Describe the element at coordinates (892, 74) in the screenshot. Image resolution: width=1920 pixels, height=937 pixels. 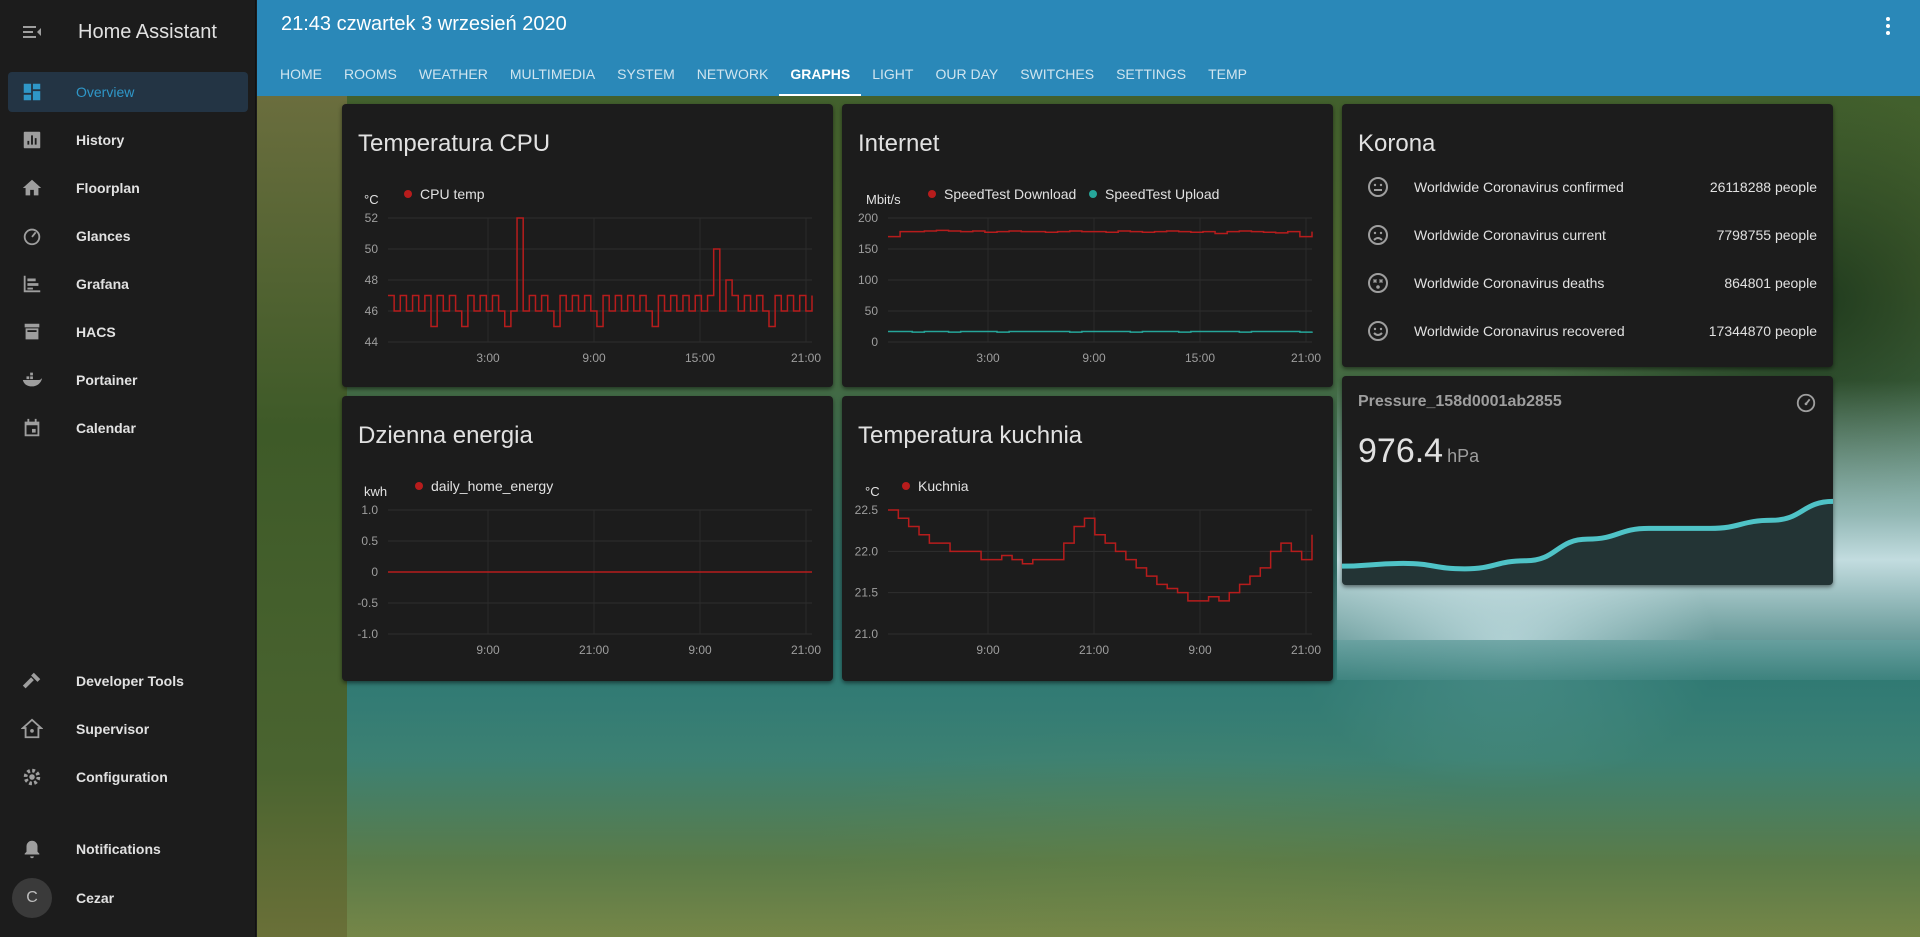
I see `tab-light: LIGHT` at that location.